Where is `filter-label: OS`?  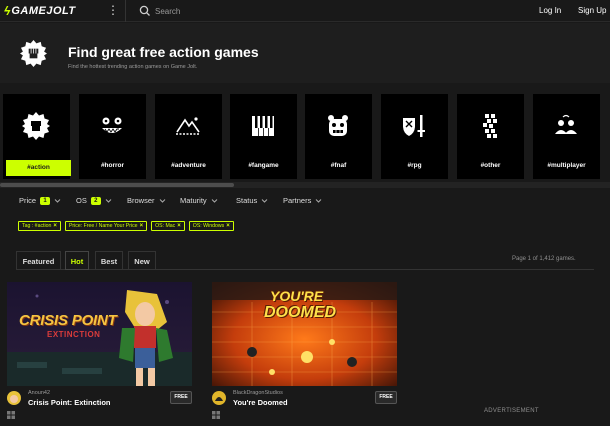 filter-label: OS is located at coordinates (81, 200).